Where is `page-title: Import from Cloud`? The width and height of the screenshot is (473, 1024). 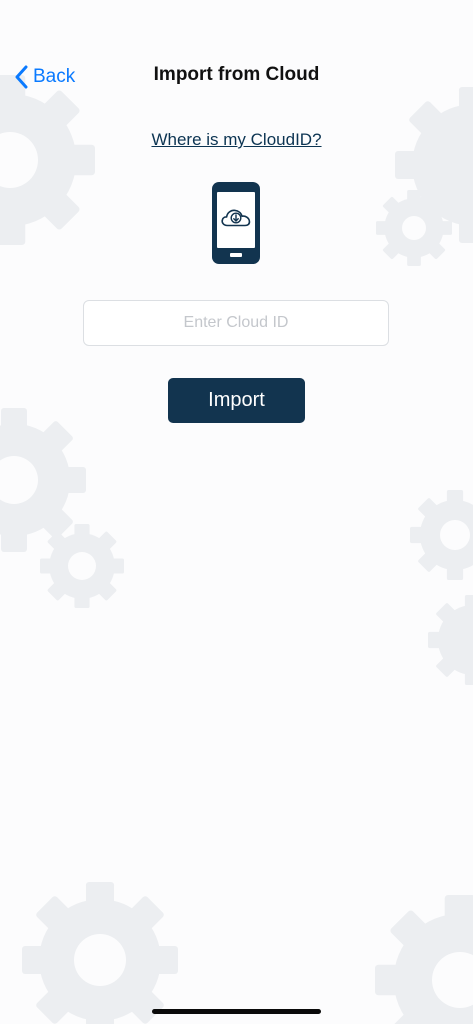
page-title: Import from Cloud is located at coordinates (236, 74).